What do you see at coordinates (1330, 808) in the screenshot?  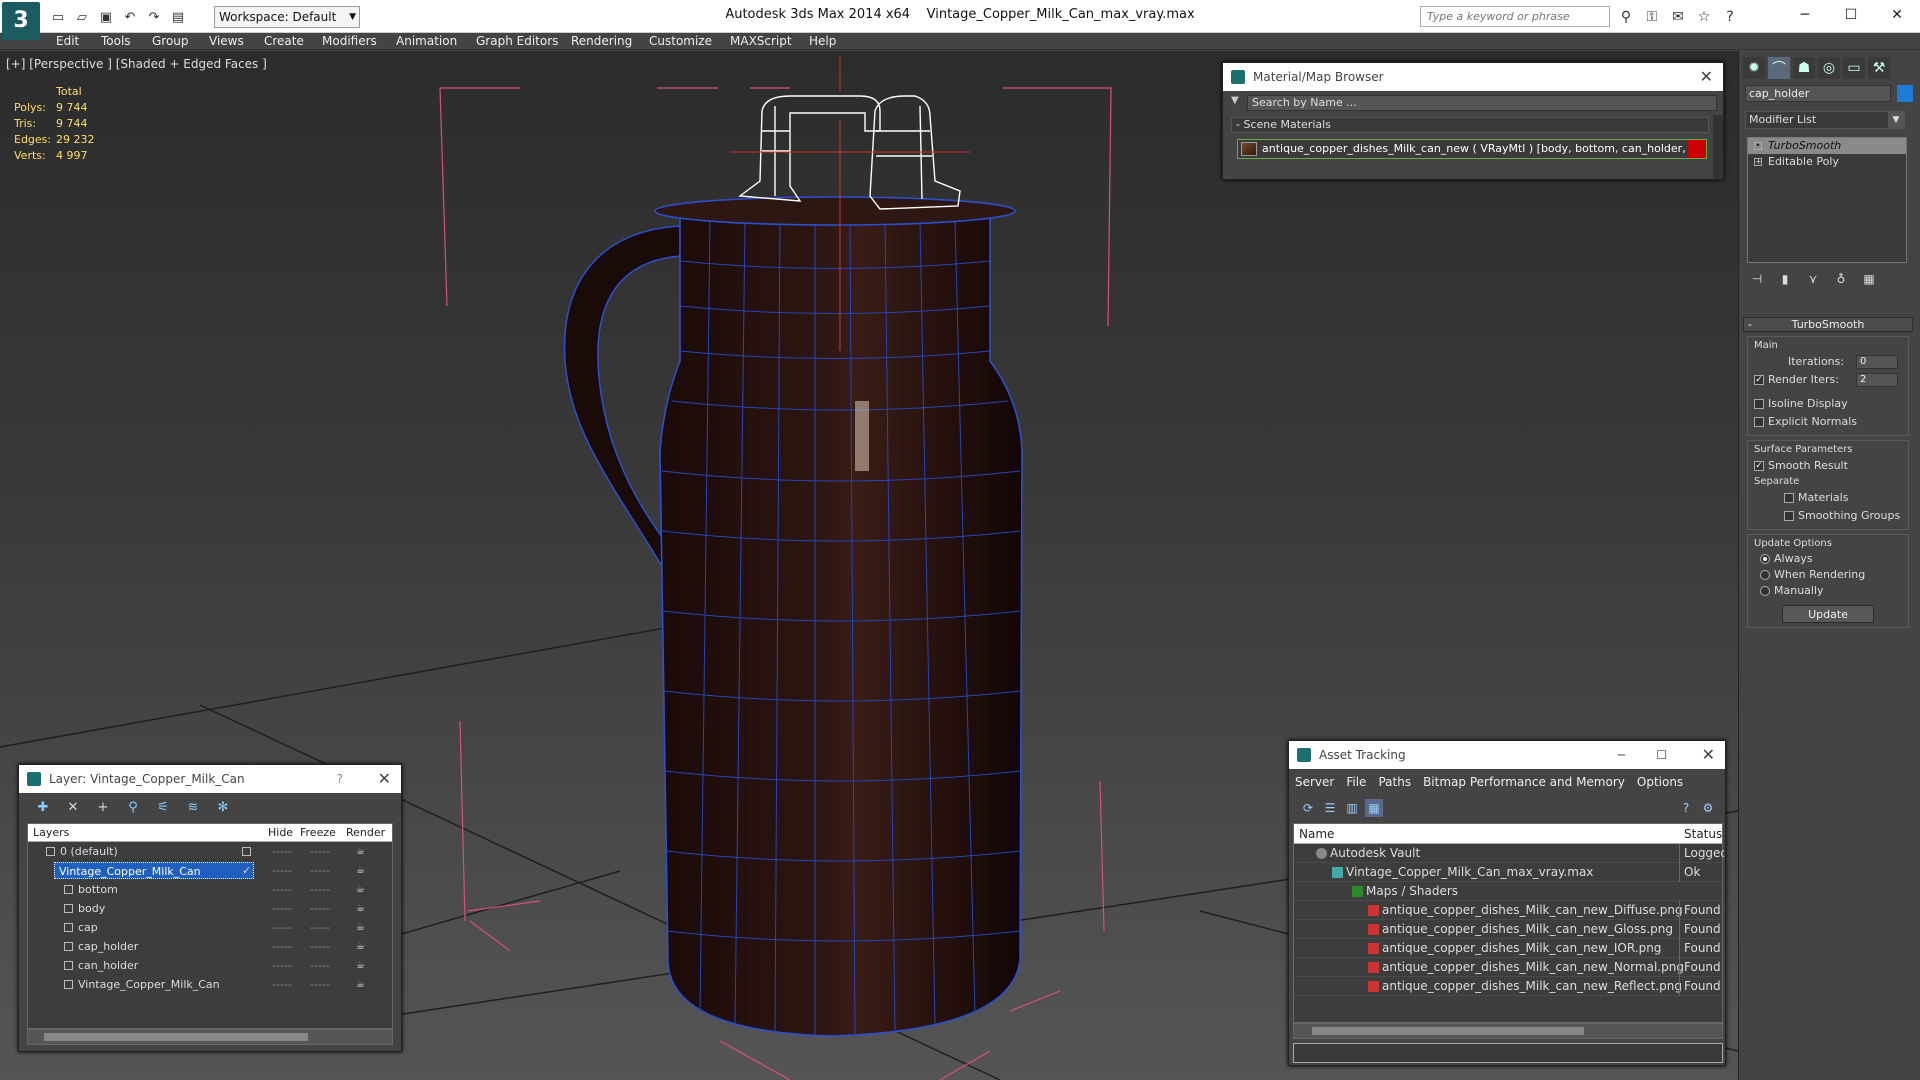 I see `list-view-icon: ☰` at bounding box center [1330, 808].